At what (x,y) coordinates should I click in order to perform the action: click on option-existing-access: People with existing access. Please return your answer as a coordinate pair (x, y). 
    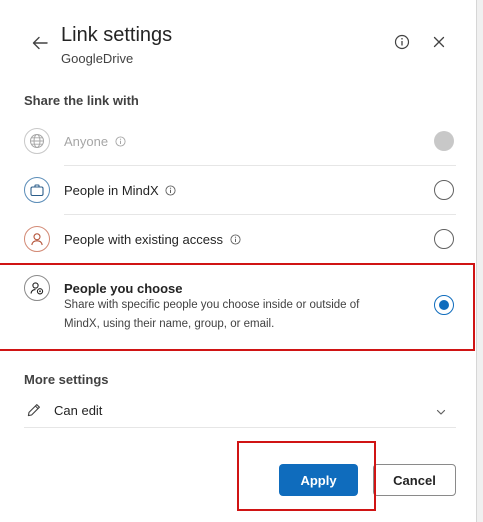
    Looking at the image, I should click on (240, 240).